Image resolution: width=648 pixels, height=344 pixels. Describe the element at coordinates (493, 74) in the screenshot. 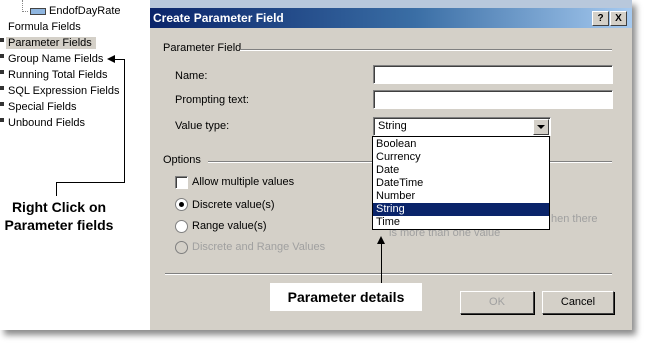

I see `name-input` at that location.